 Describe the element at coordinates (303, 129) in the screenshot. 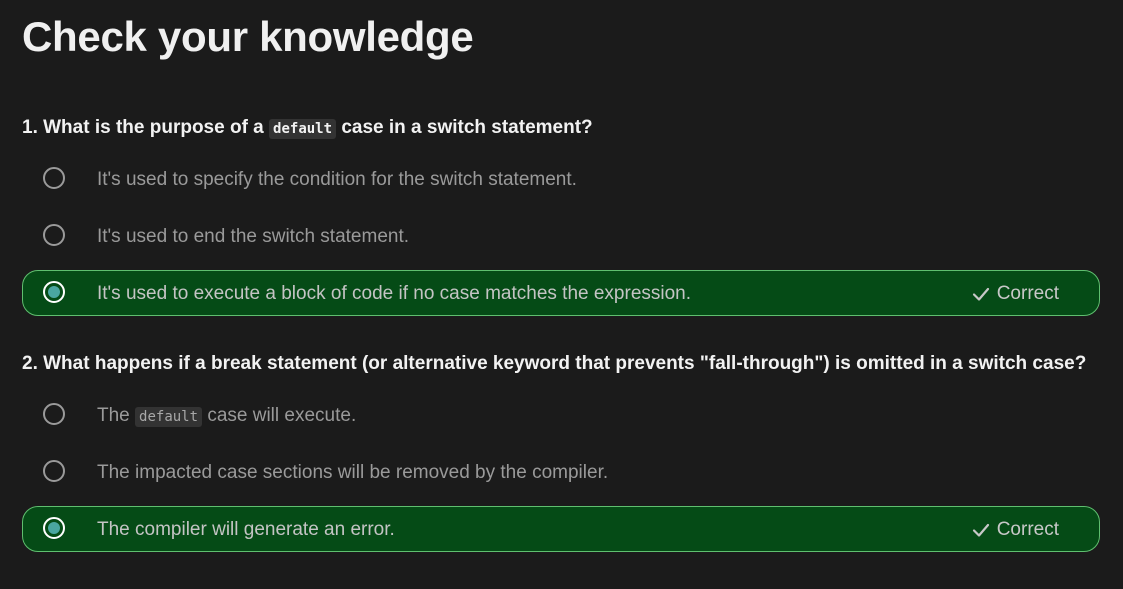

I see `question-1-code: default` at that location.